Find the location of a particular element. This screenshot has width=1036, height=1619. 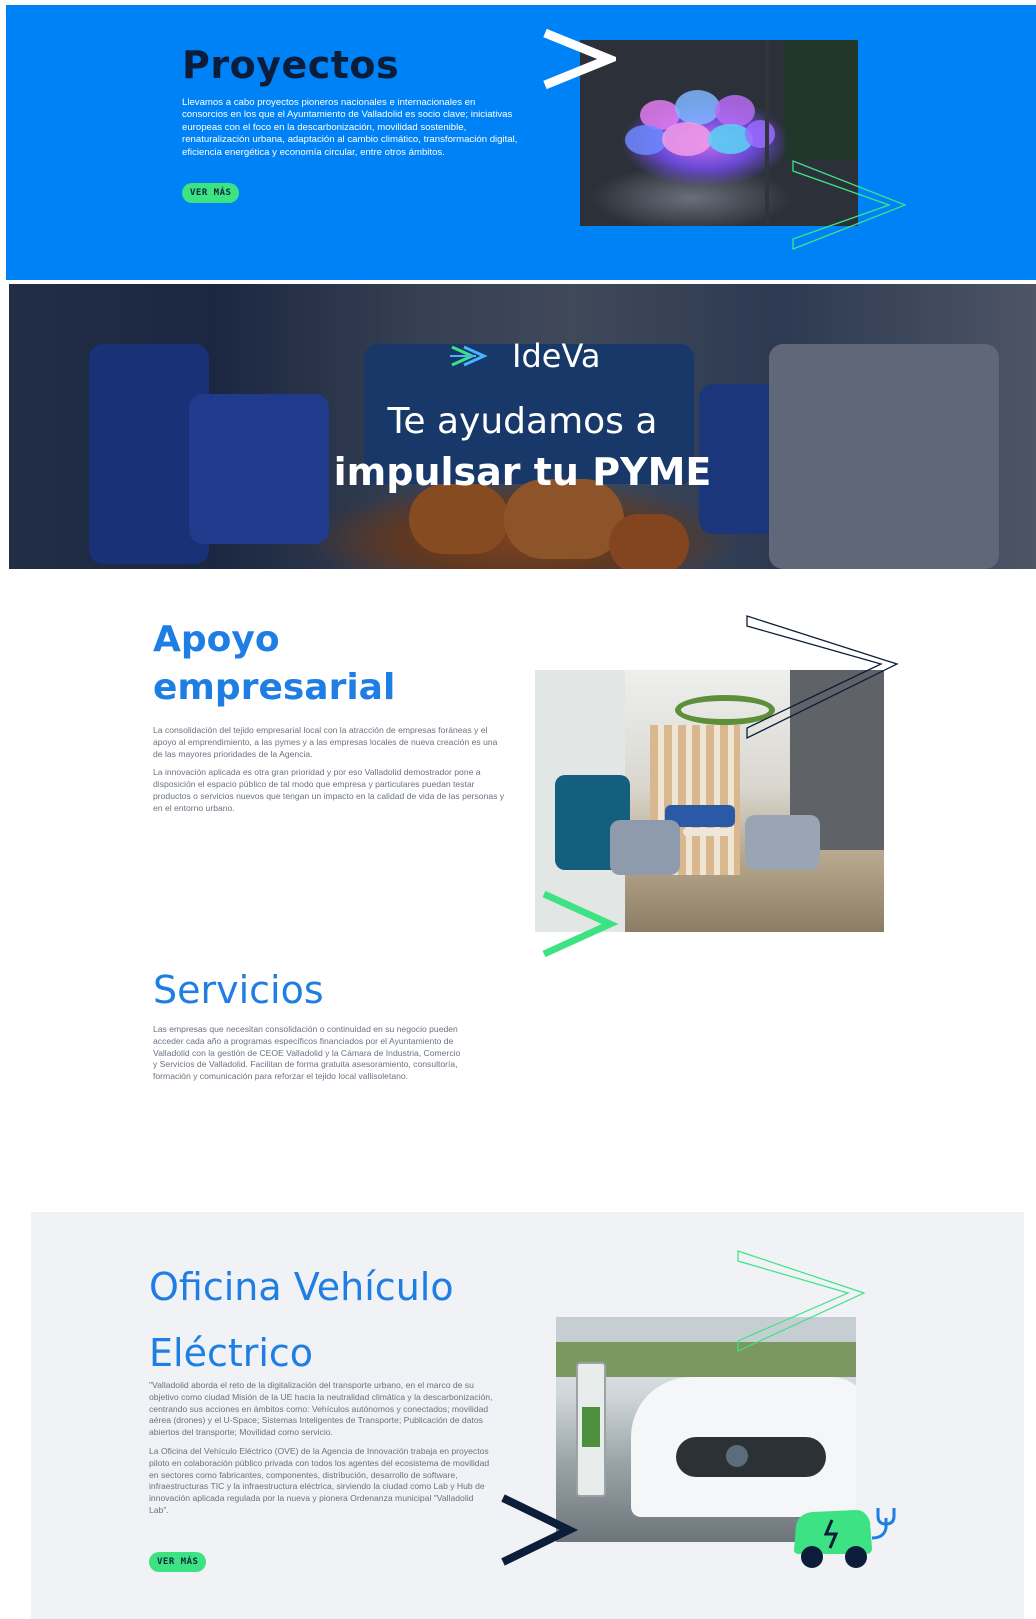

proyectos-ver-mas-button: VER MÁS is located at coordinates (211, 193).